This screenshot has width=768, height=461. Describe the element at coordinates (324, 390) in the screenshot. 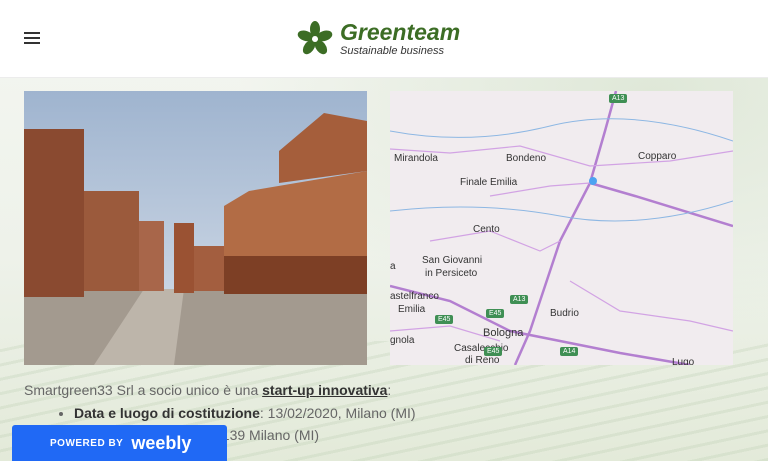

I see `startup-link: start-up innovativa` at that location.